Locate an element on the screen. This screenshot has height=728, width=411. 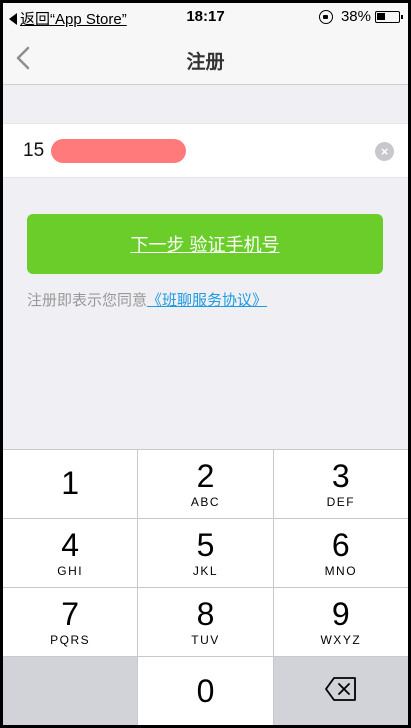
key-1: 1 is located at coordinates (70, 484).